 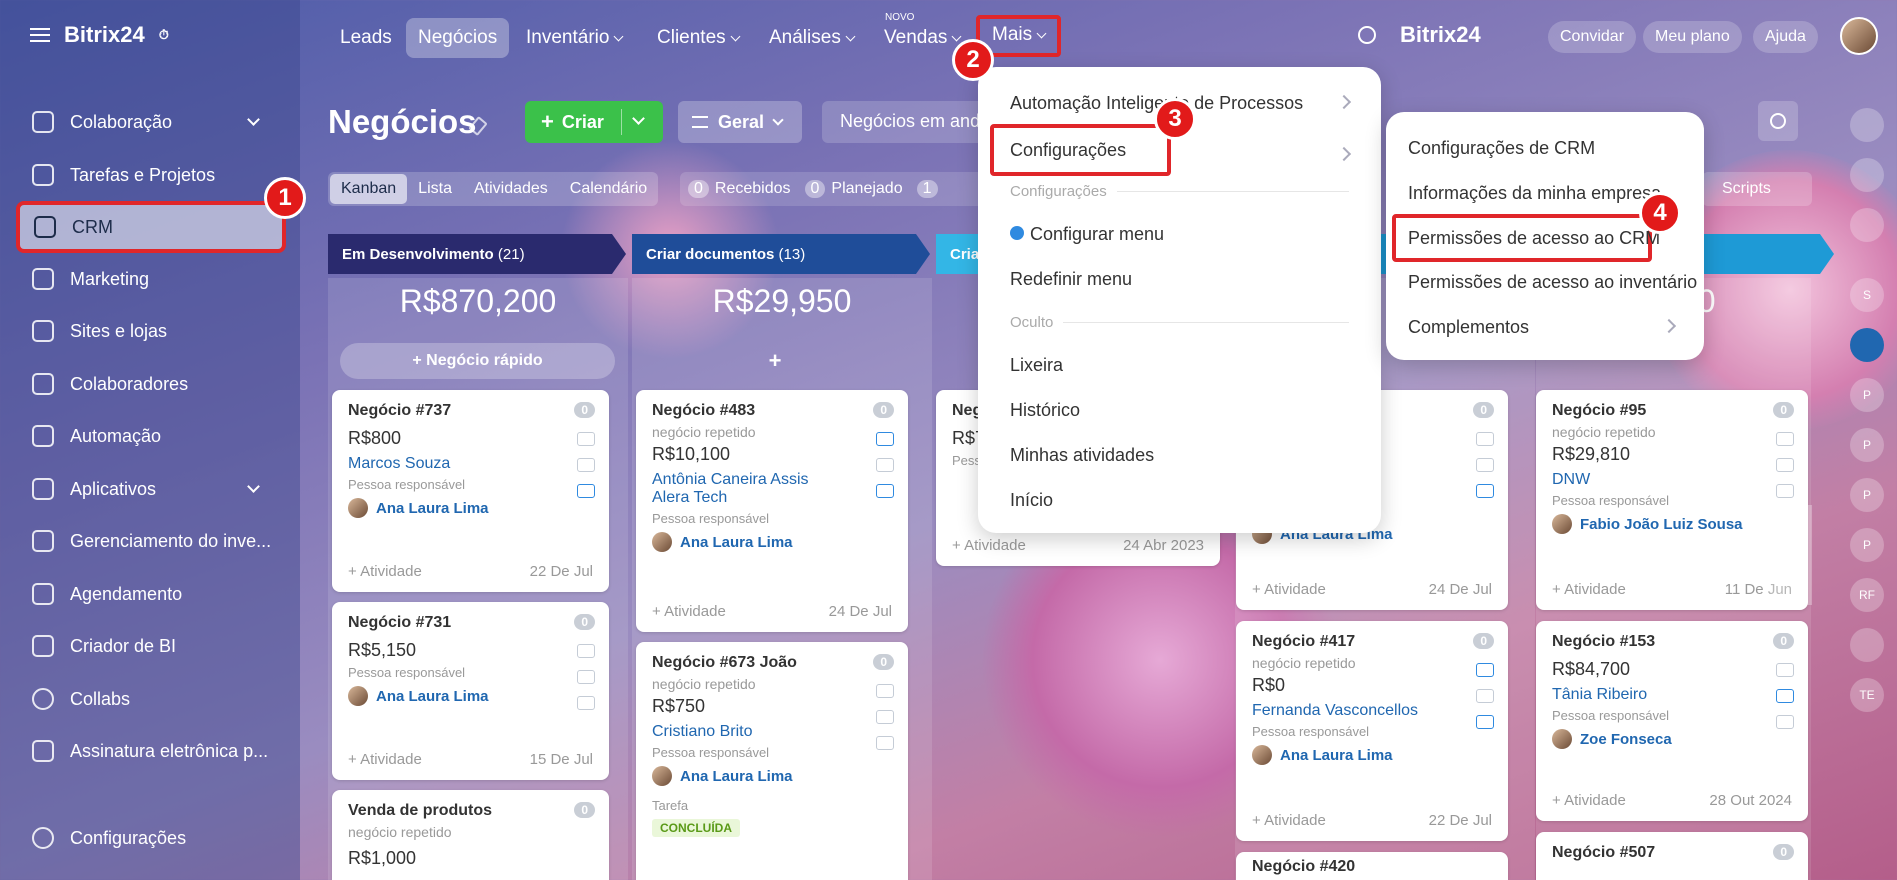 What do you see at coordinates (1692, 37) in the screenshot?
I see `plan-button: Meu plano` at bounding box center [1692, 37].